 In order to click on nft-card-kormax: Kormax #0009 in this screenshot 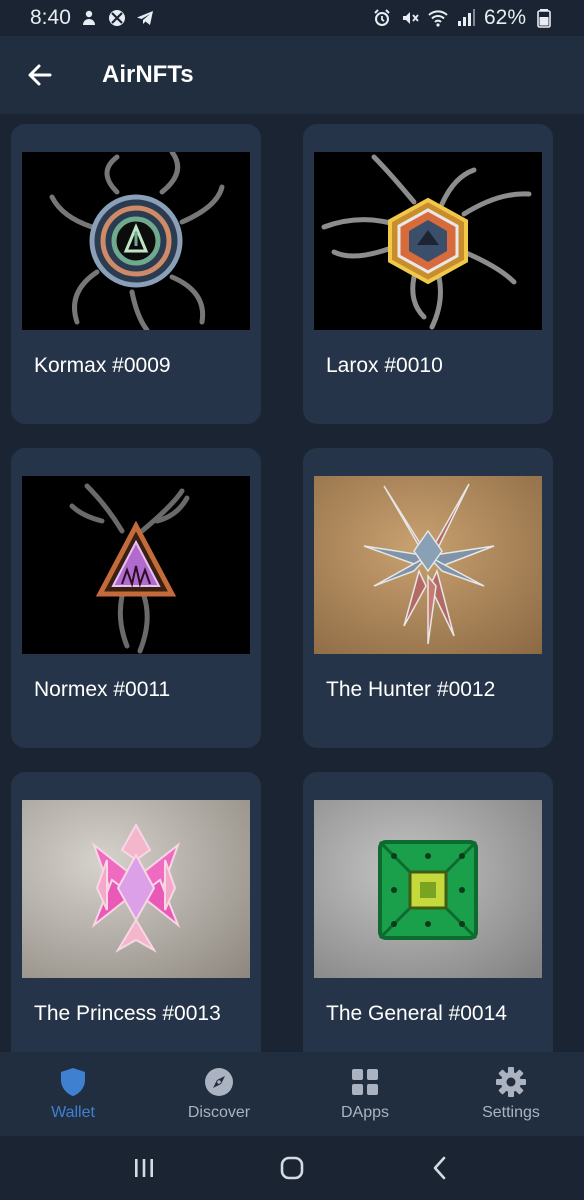, I will do `click(136, 274)`.